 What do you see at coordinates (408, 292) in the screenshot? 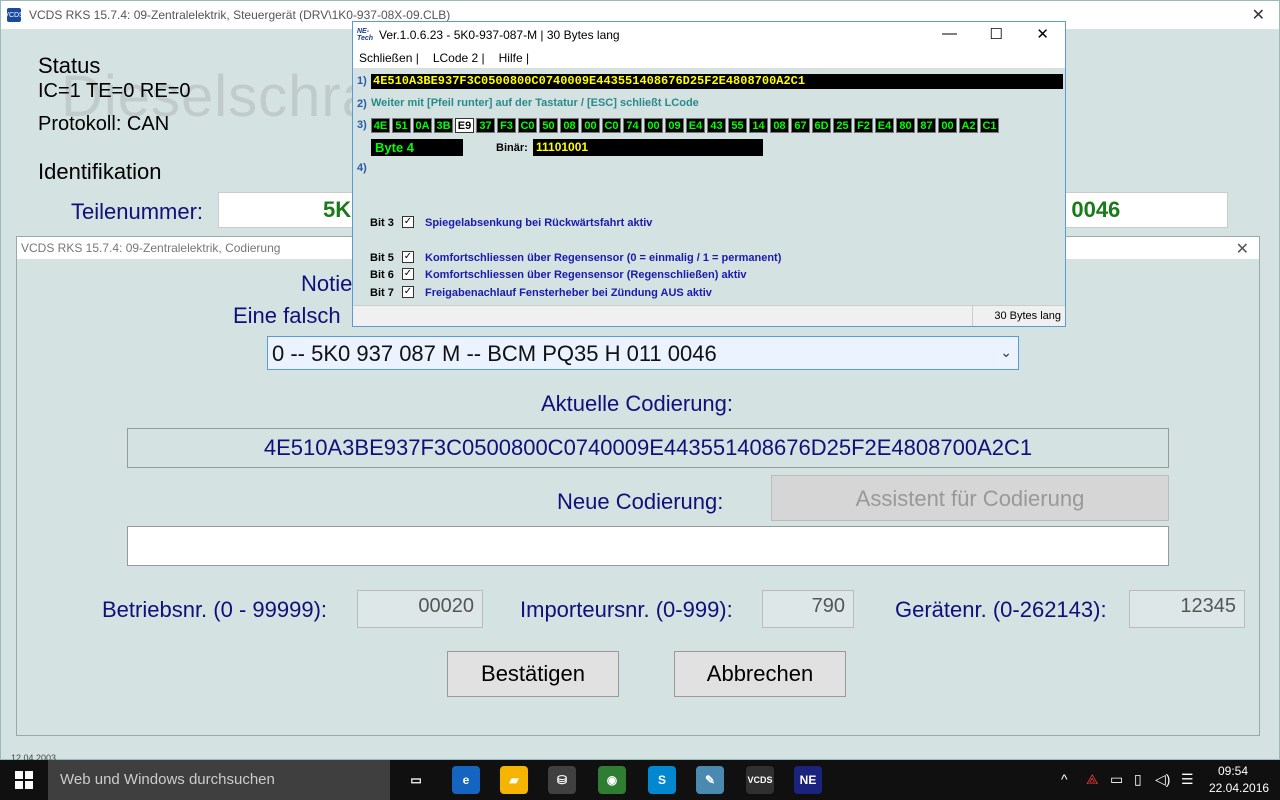
I see `bit-7-checkbox: ✓` at bounding box center [408, 292].